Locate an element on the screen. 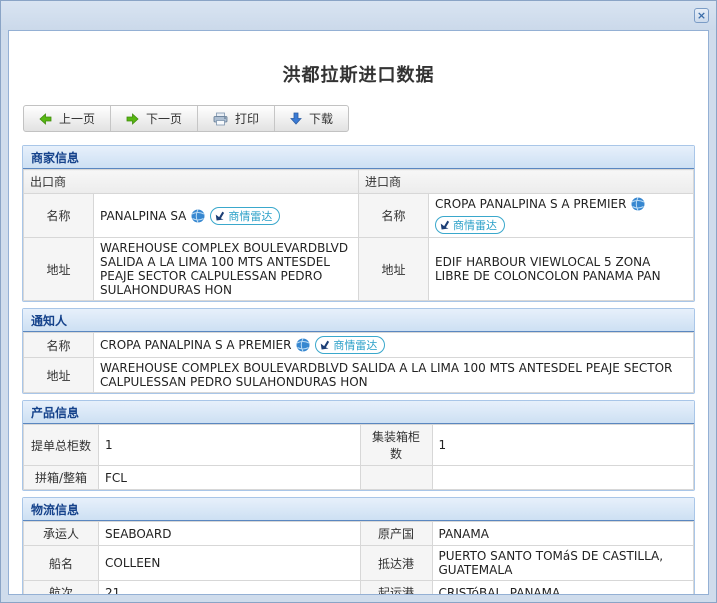 Image resolution: width=717 pixels, height=603 pixels. notify-name-cell: CROPA PANALPINA S A PREMIER 商情雷达 is located at coordinates (393, 345).